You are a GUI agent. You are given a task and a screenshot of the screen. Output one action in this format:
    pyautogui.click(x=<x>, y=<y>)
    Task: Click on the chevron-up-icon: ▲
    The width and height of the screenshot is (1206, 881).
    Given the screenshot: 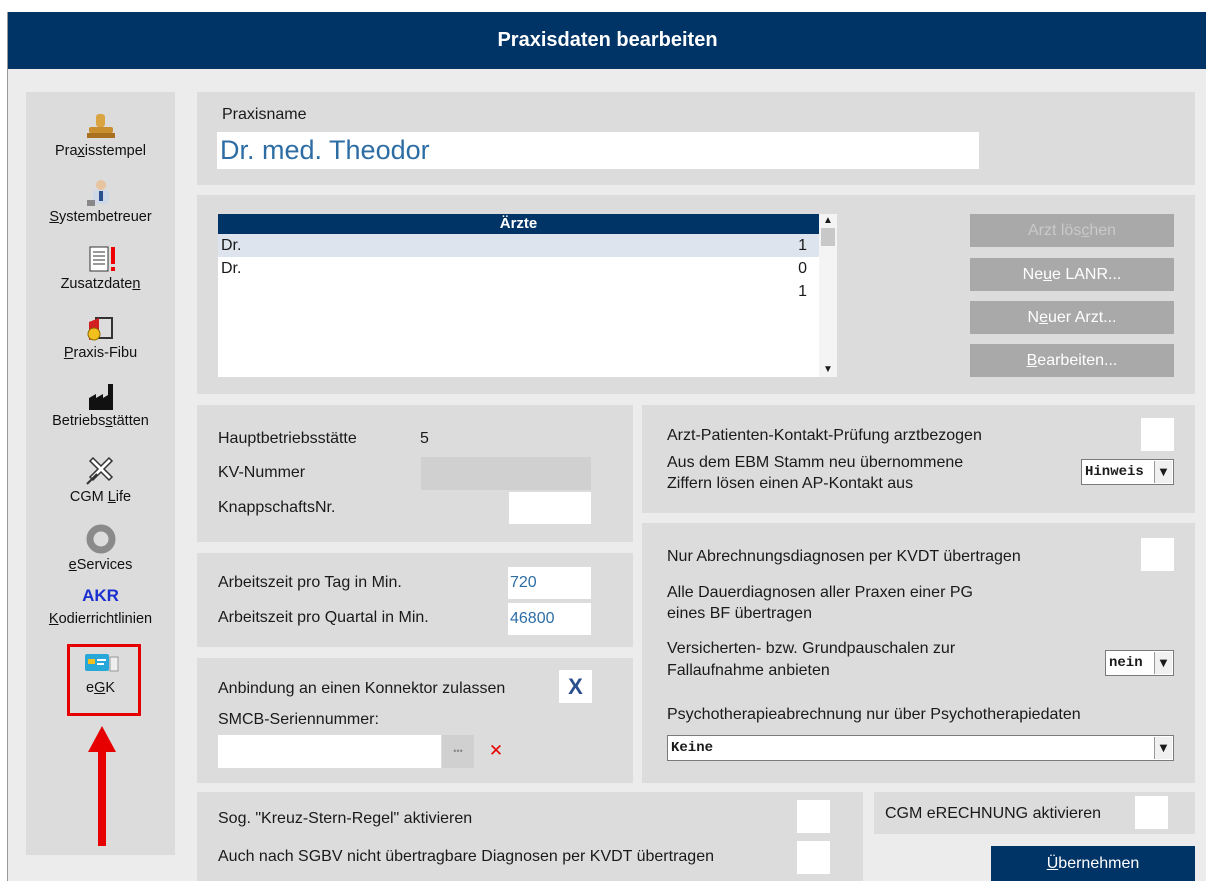 What is the action you would take?
    pyautogui.click(x=828, y=221)
    